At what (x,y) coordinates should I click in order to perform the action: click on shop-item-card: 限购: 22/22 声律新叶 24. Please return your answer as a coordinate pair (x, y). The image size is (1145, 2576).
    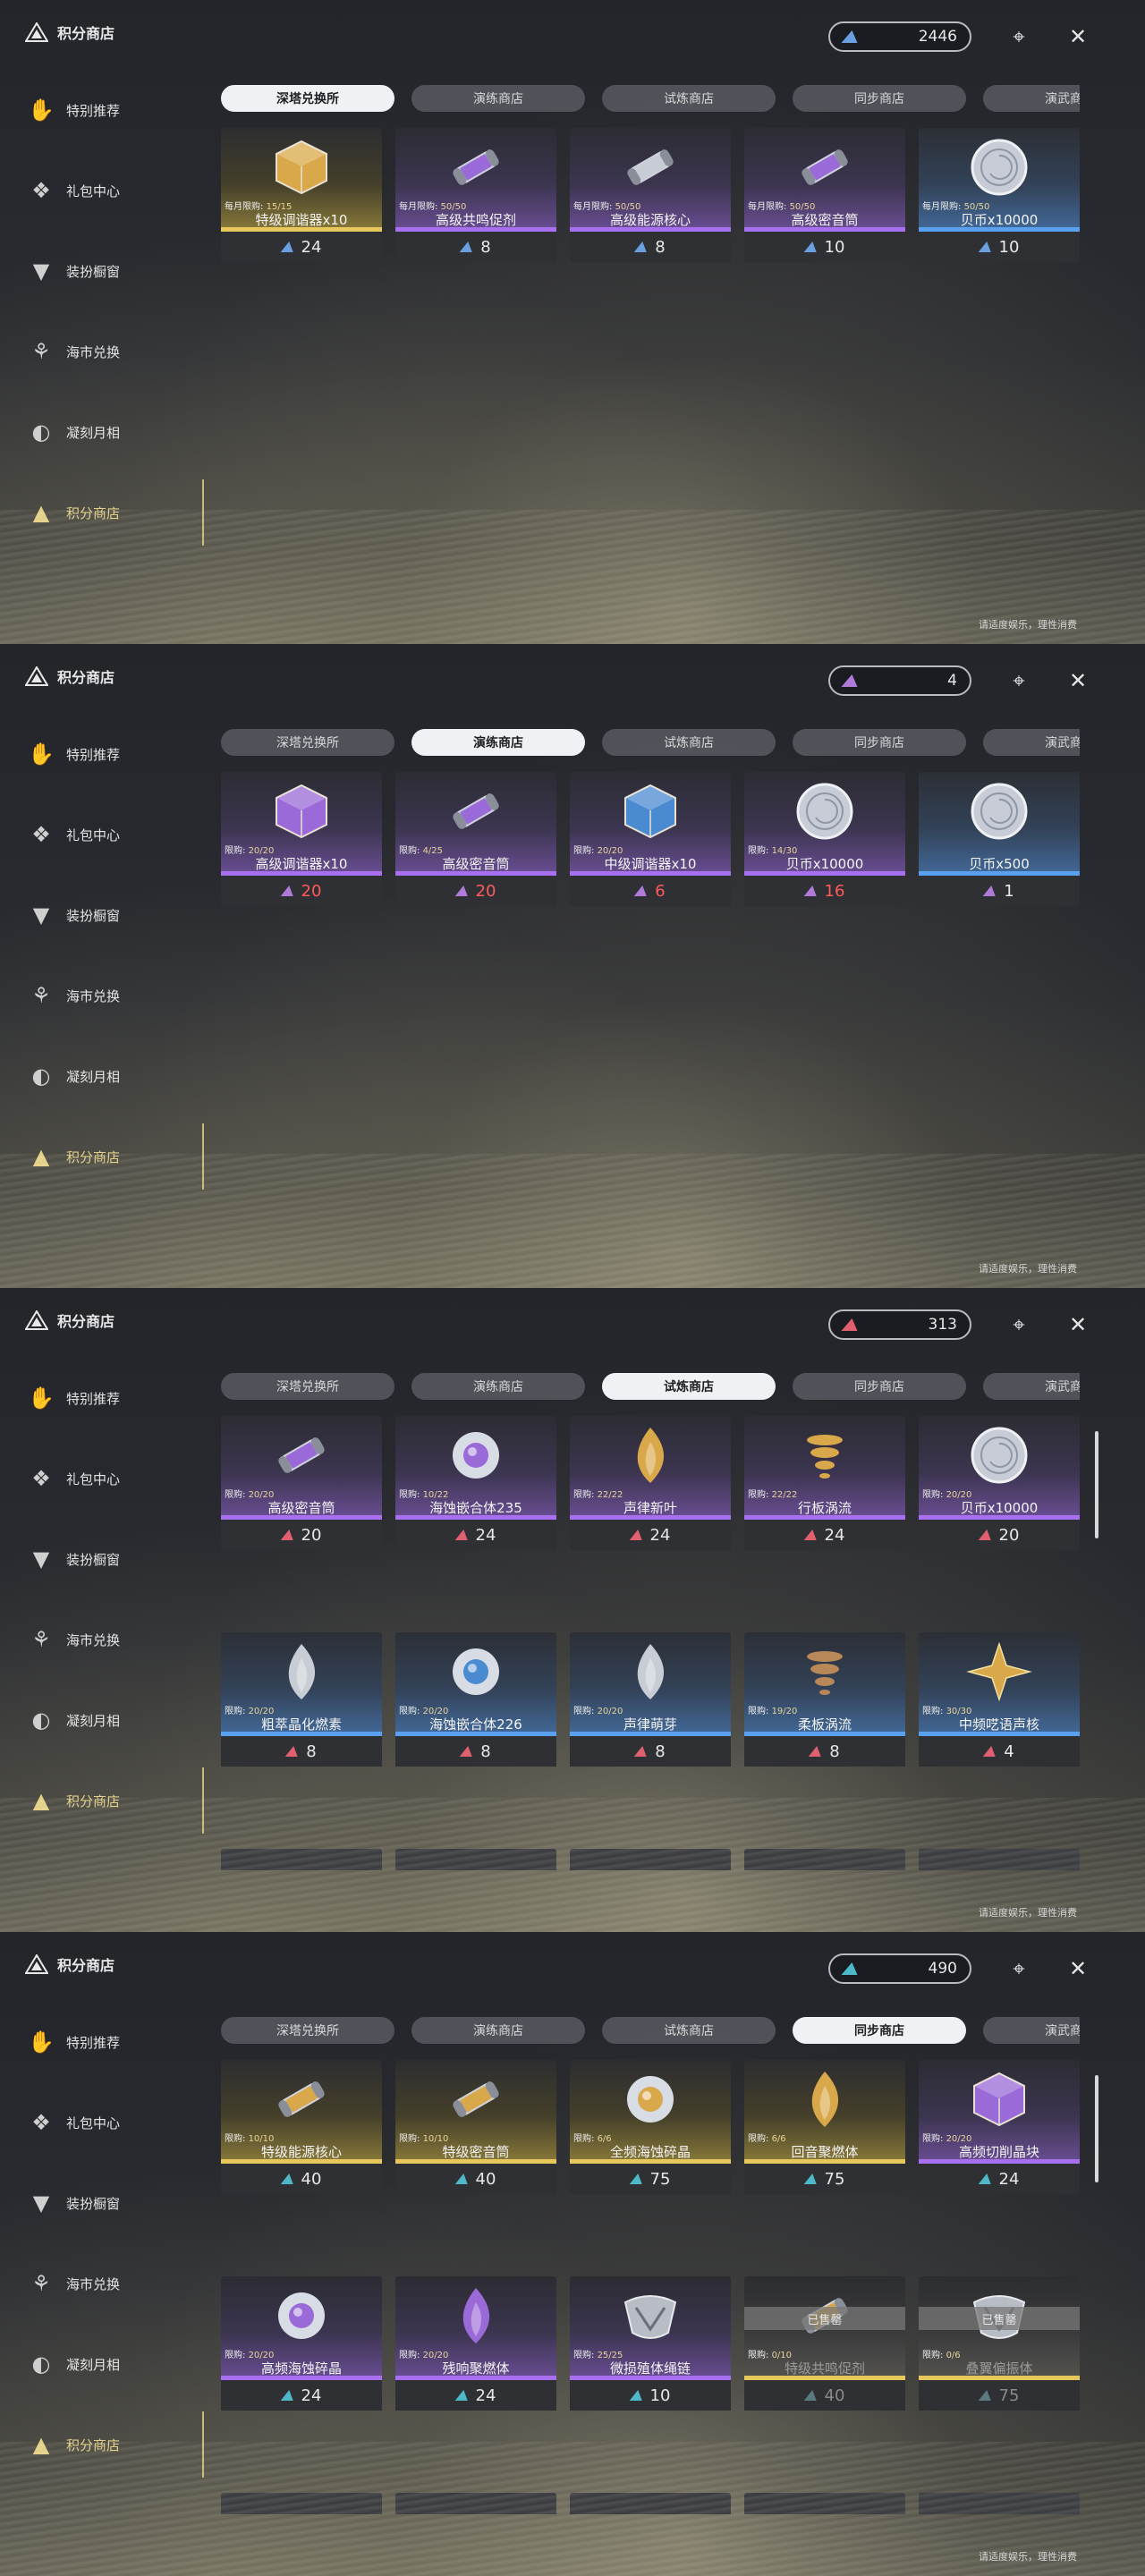
    Looking at the image, I should click on (650, 1483).